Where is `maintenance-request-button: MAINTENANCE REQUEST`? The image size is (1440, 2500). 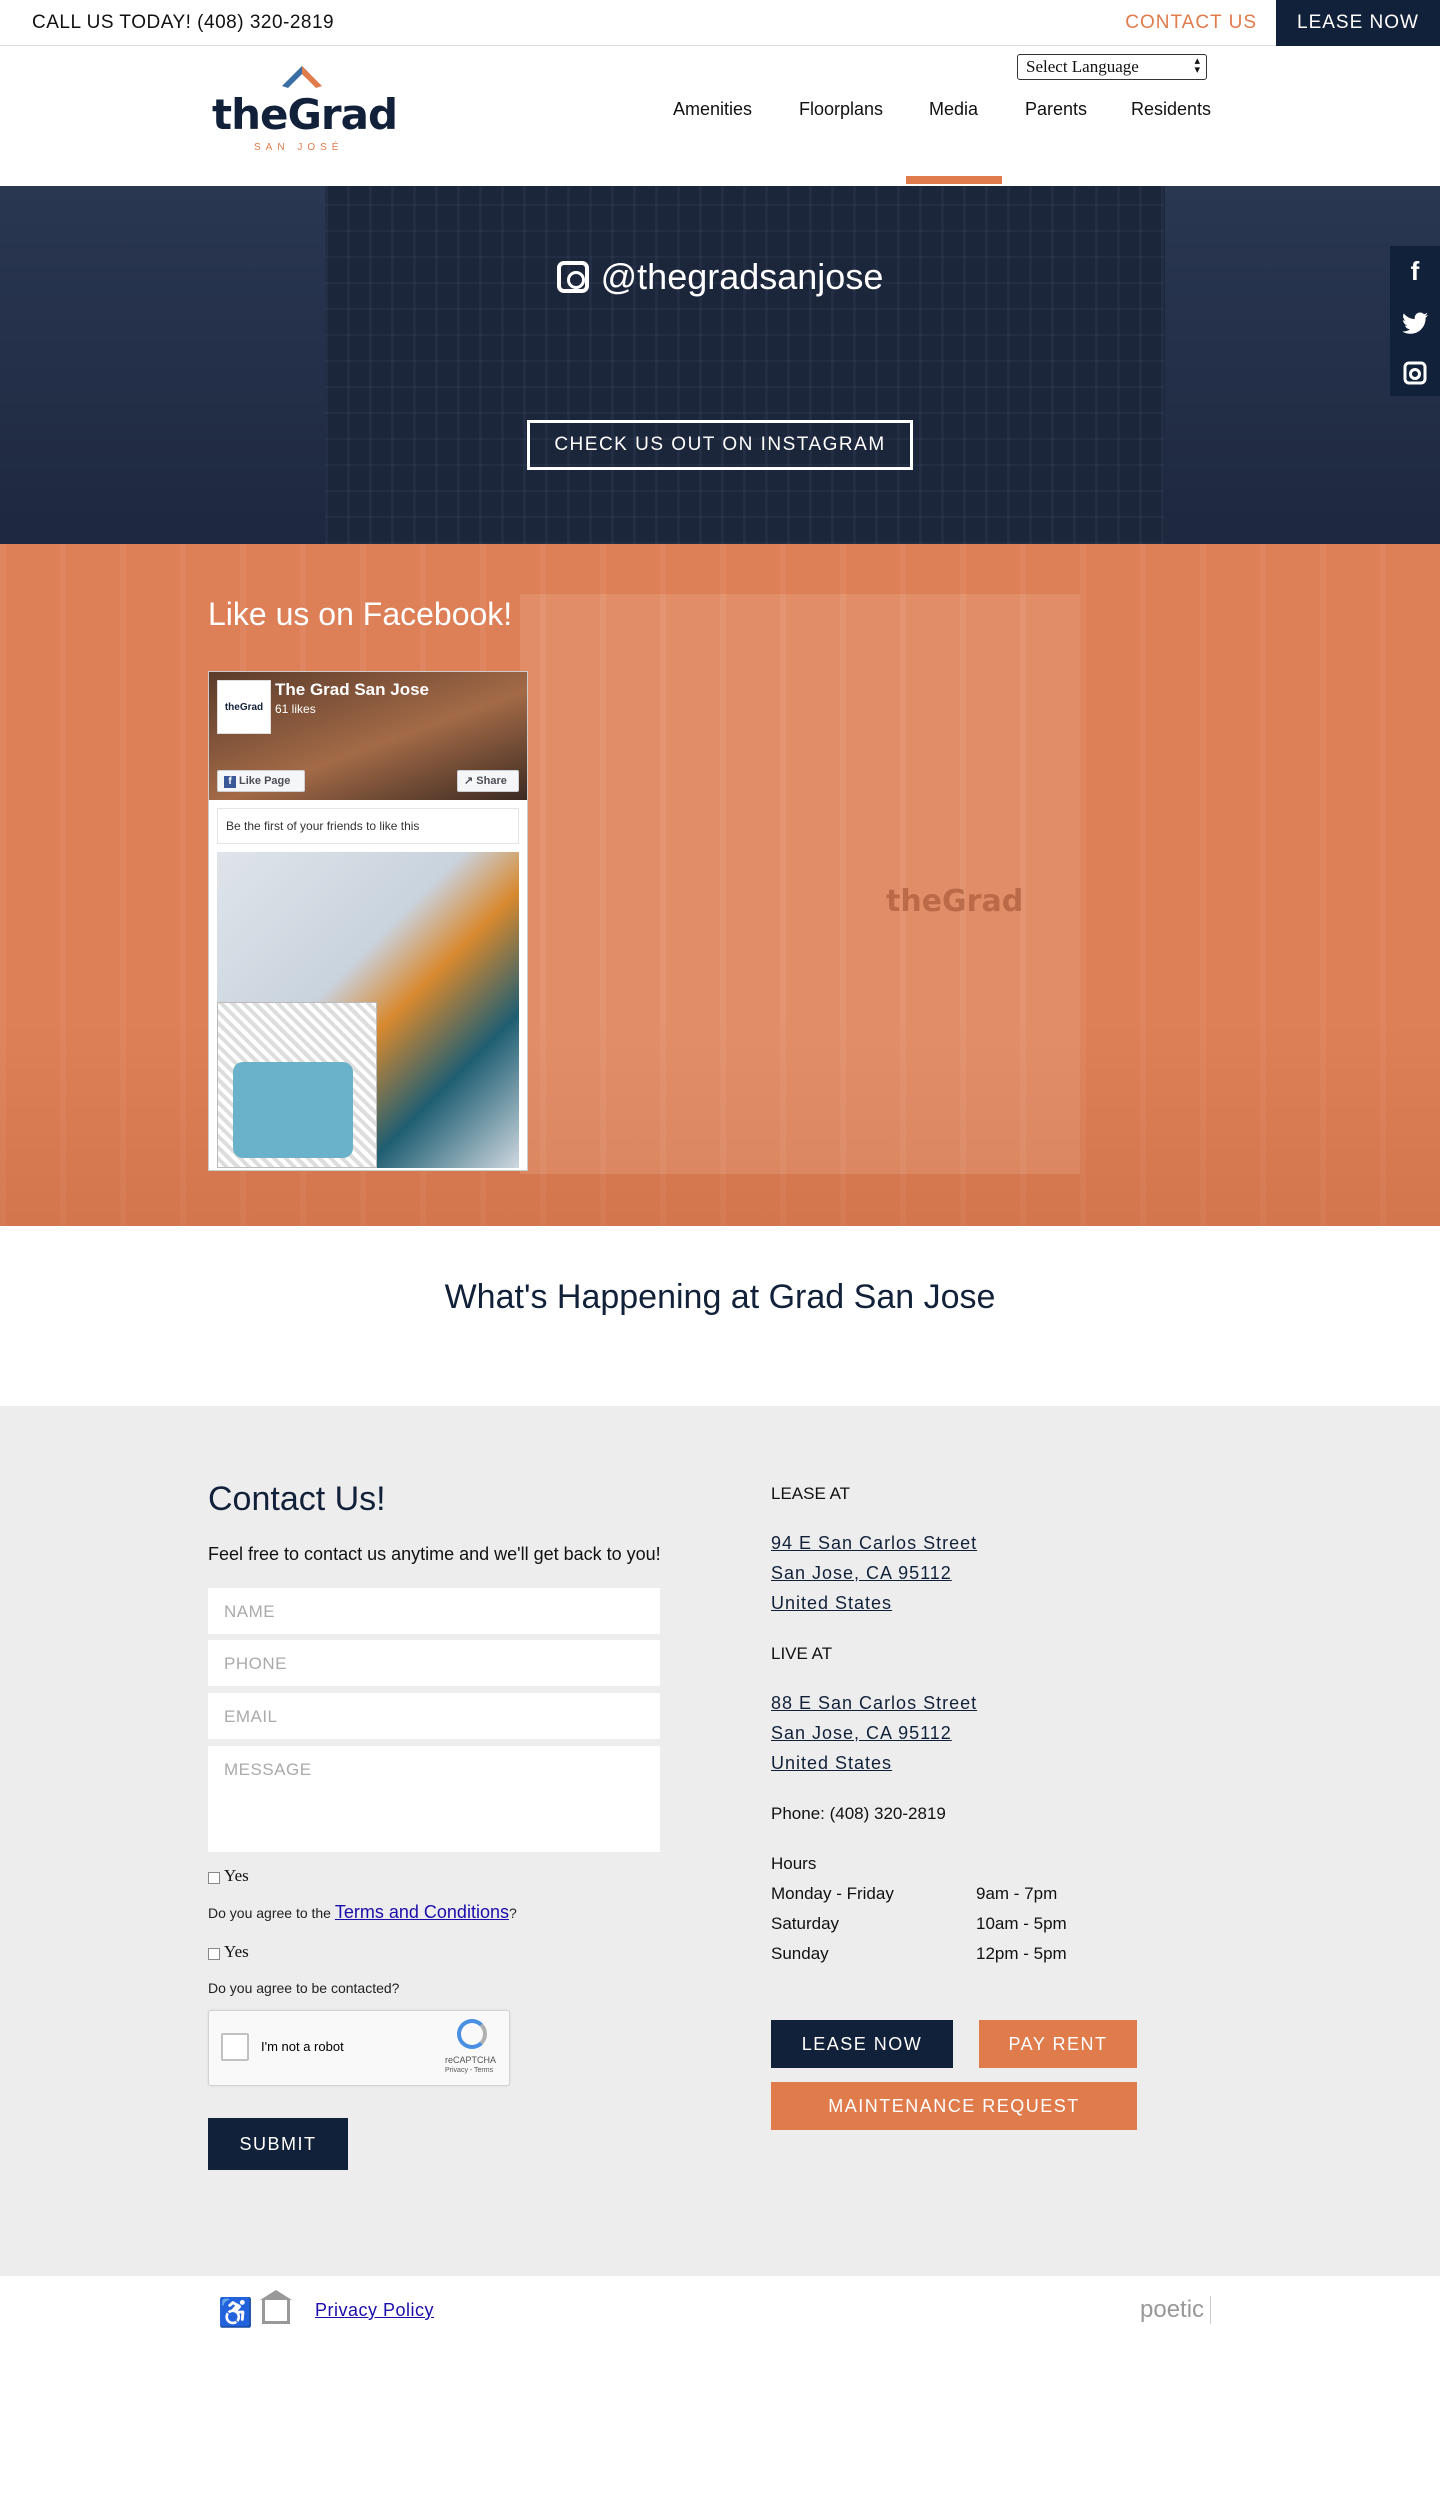 maintenance-request-button: MAINTENANCE REQUEST is located at coordinates (954, 2106).